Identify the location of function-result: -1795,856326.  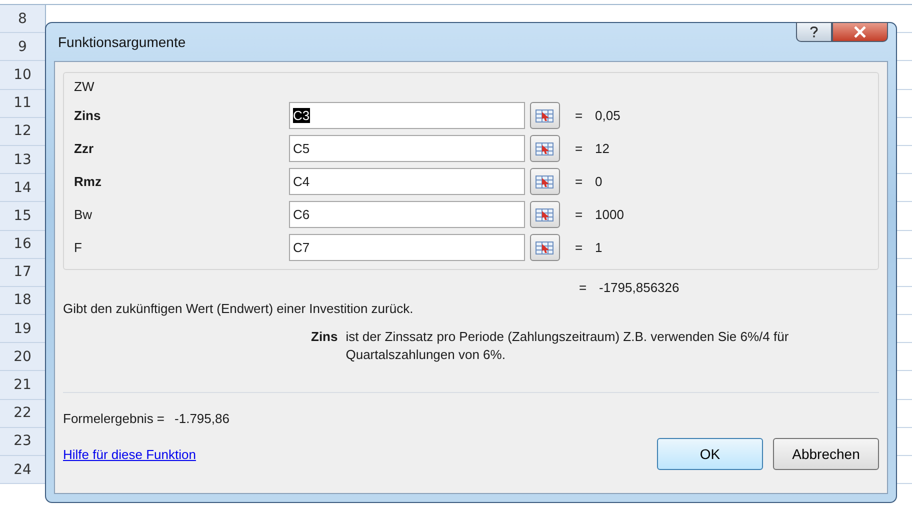
(639, 287).